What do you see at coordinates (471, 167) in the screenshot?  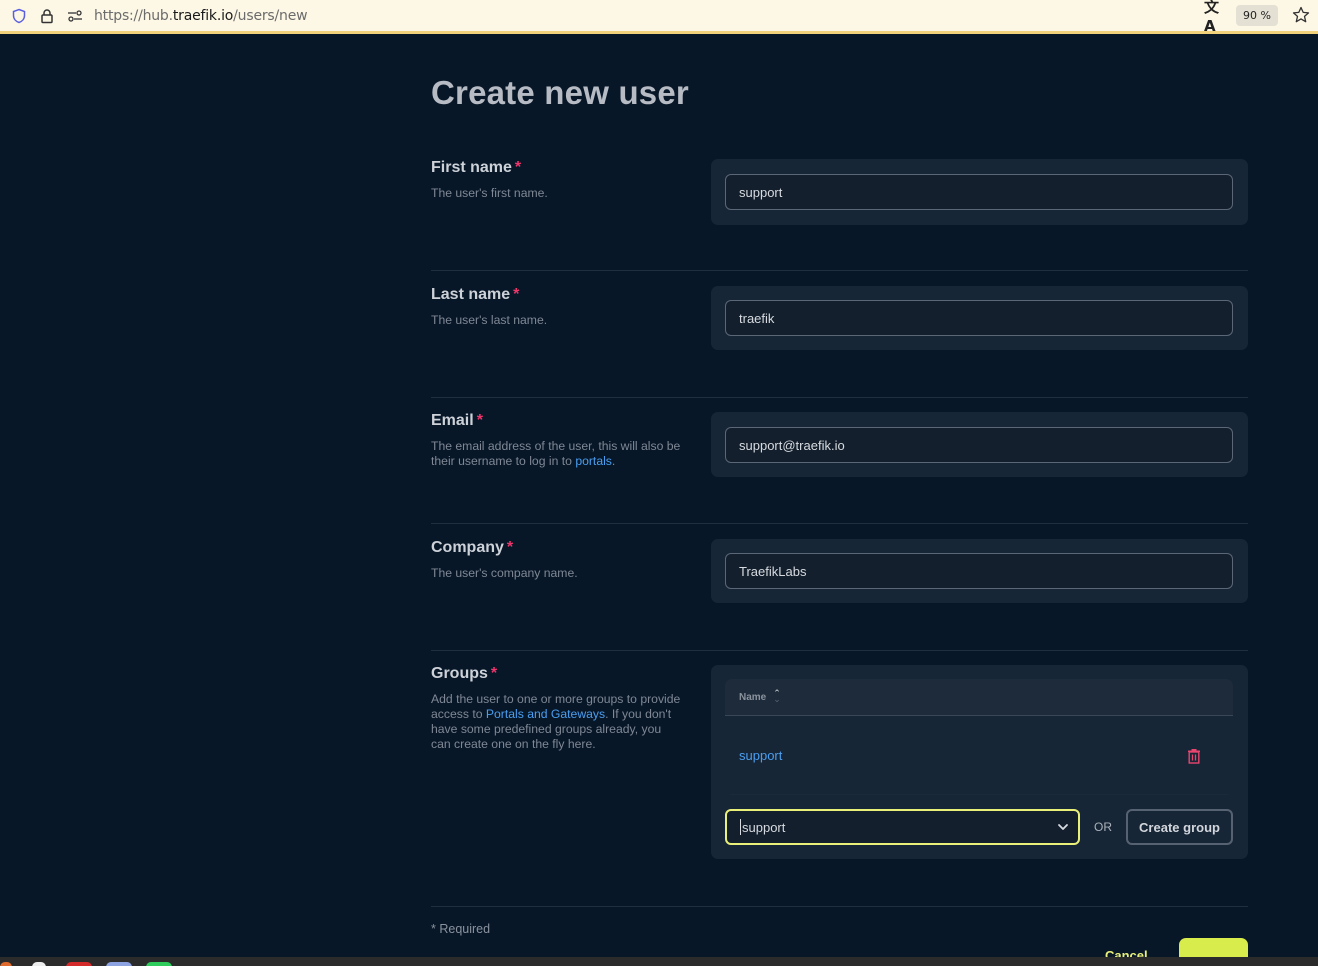 I see `first-name-label-text: First name` at bounding box center [471, 167].